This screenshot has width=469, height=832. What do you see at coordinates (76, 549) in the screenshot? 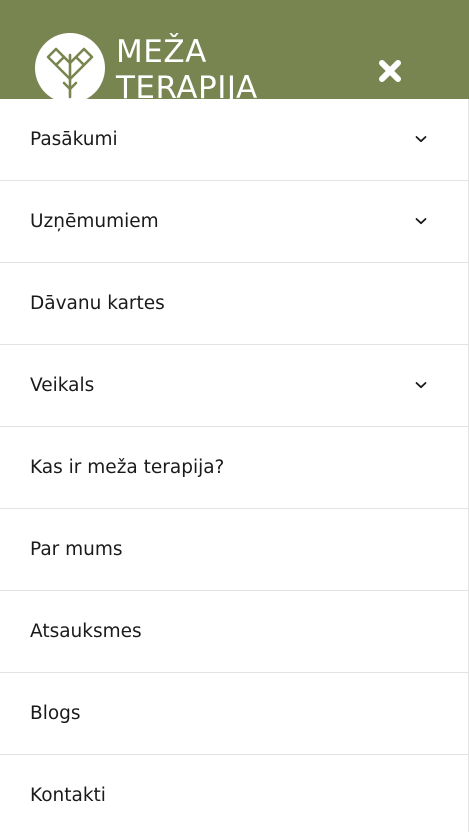
I see `menu-item-label: Par mums` at bounding box center [76, 549].